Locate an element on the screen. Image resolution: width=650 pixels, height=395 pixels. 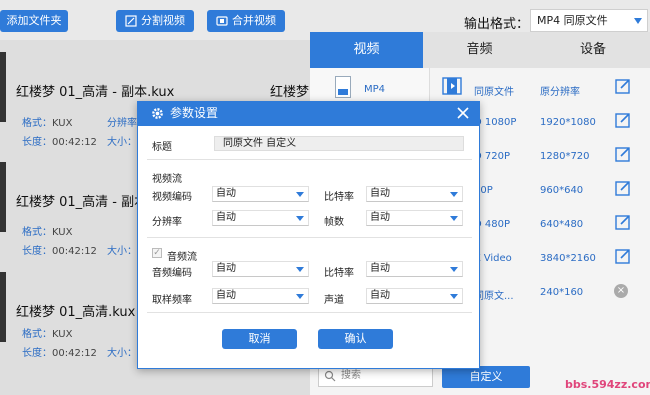
split-icon is located at coordinates (131, 21).